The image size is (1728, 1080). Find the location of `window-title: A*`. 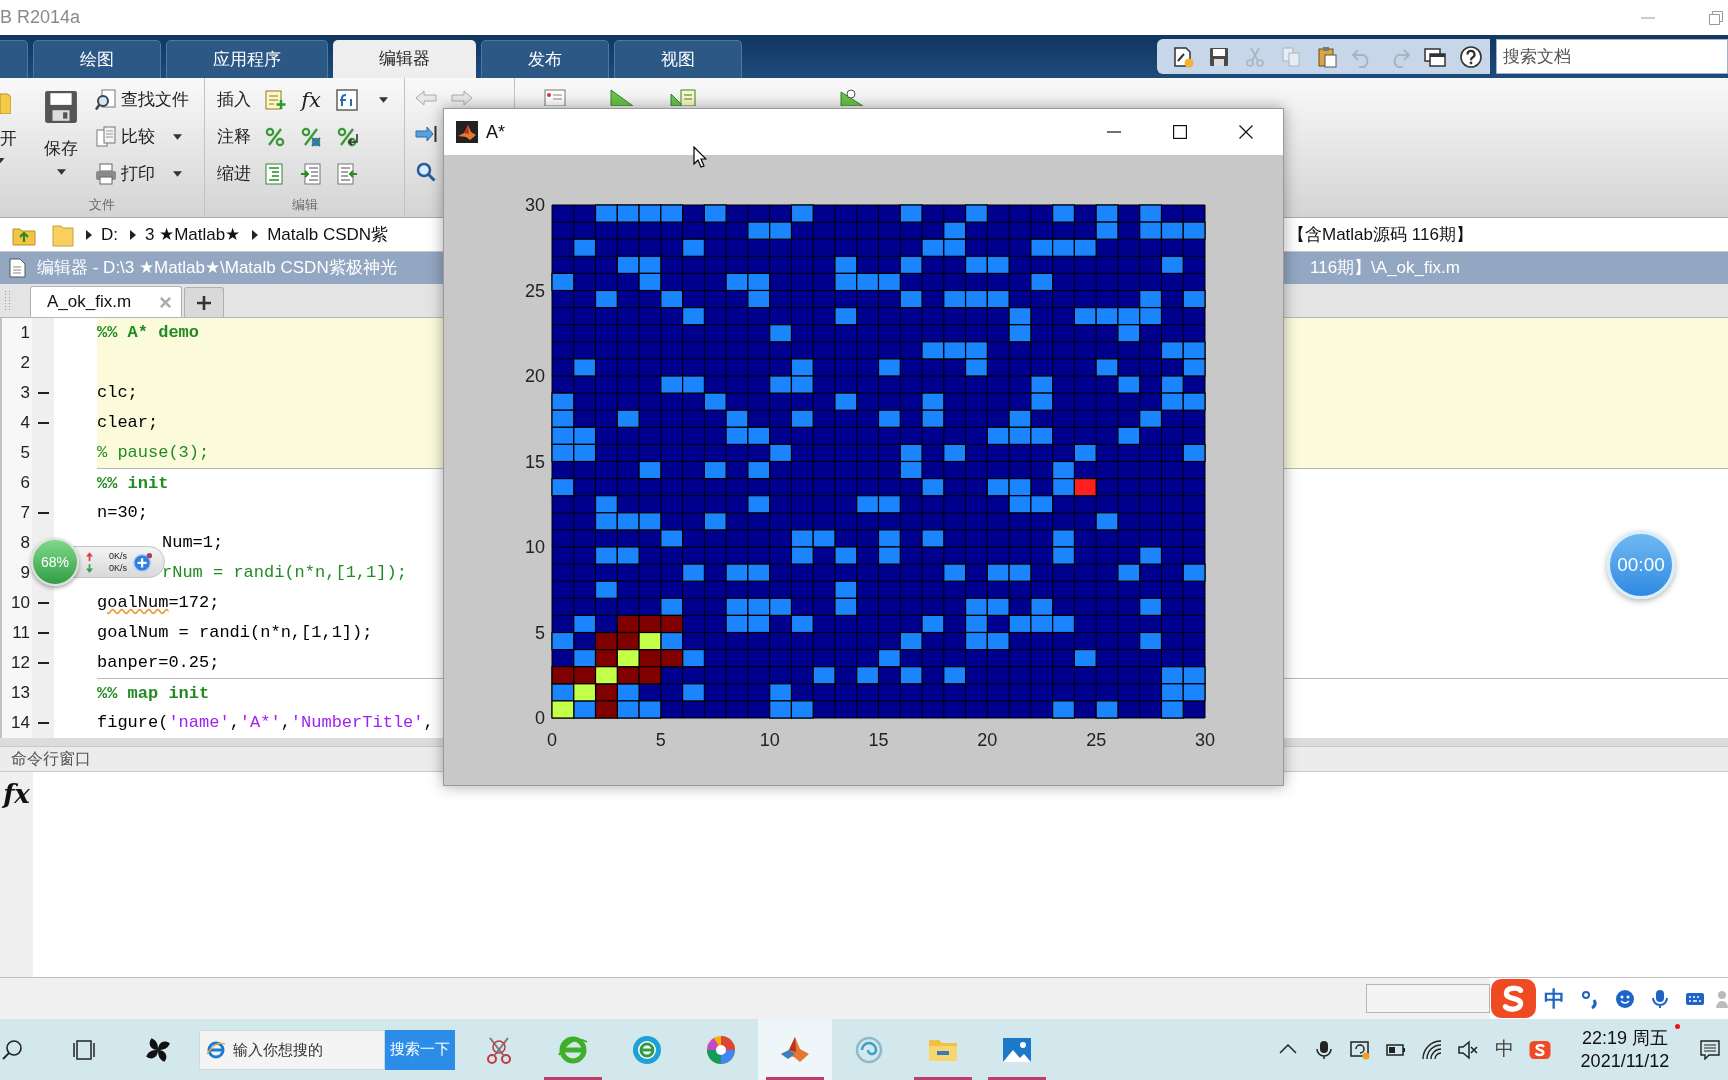

window-title: A* is located at coordinates (495, 132).